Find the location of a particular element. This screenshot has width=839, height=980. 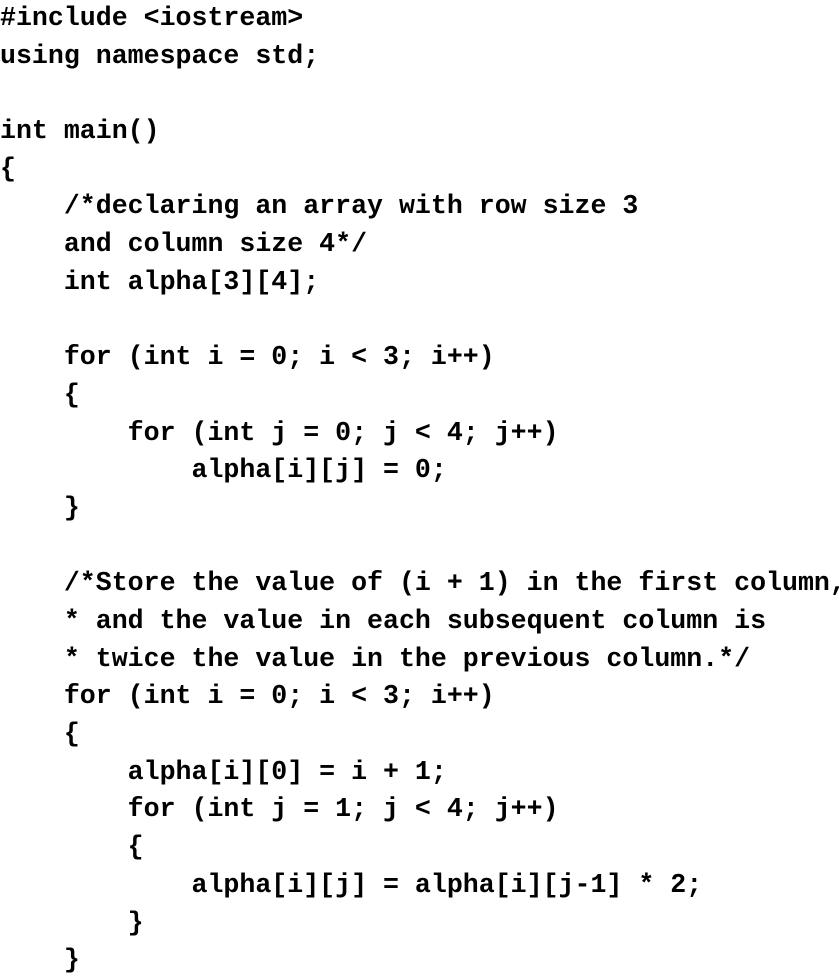

code-line: alpha[i][0] = i + 1; is located at coordinates (223, 771).